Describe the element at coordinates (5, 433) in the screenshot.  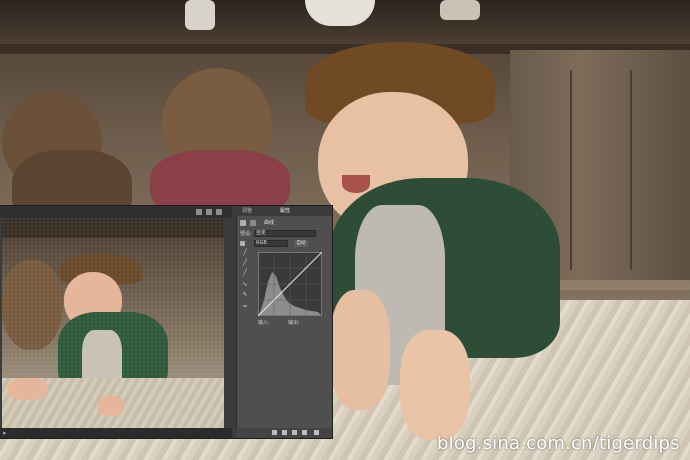
I see `status-arrow-icon: ▸` at that location.